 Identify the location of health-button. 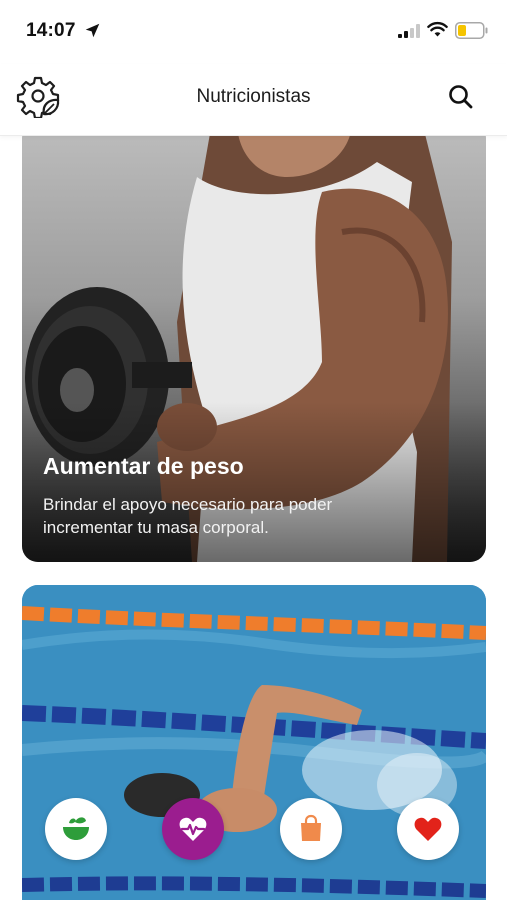
(193, 829).